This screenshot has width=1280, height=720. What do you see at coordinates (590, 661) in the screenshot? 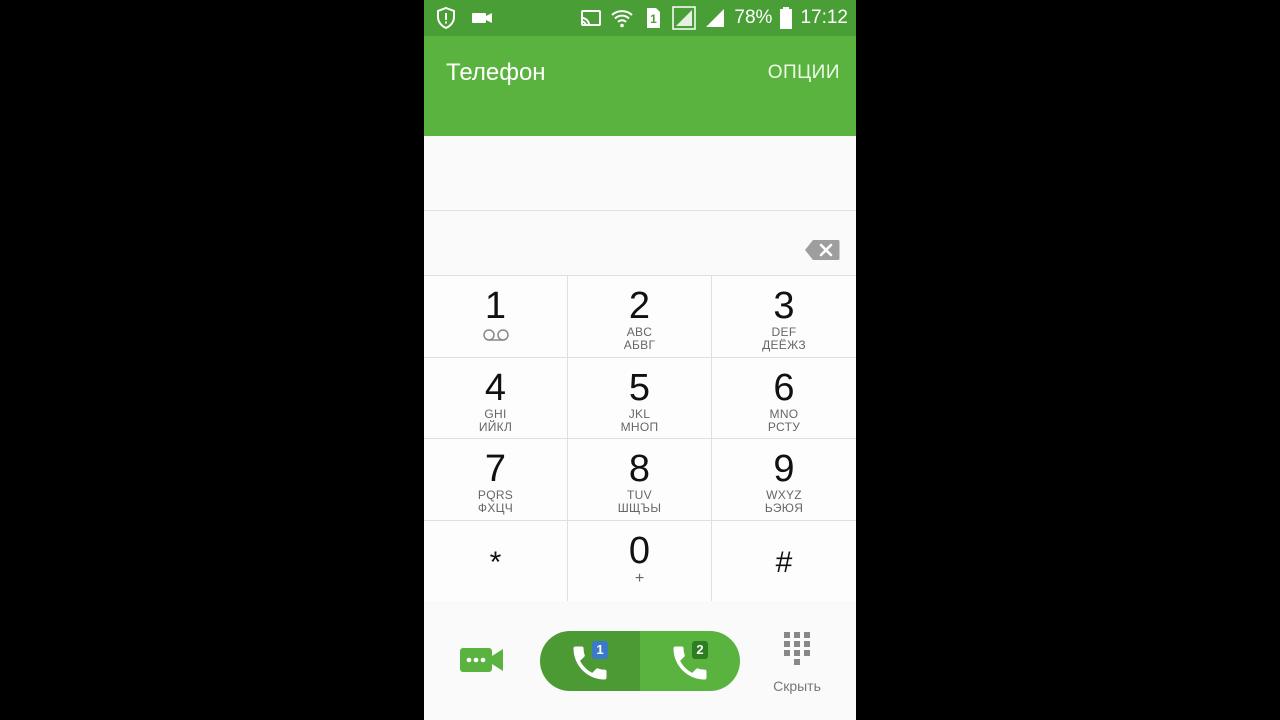
I see `call-sim1-button: 1` at bounding box center [590, 661].